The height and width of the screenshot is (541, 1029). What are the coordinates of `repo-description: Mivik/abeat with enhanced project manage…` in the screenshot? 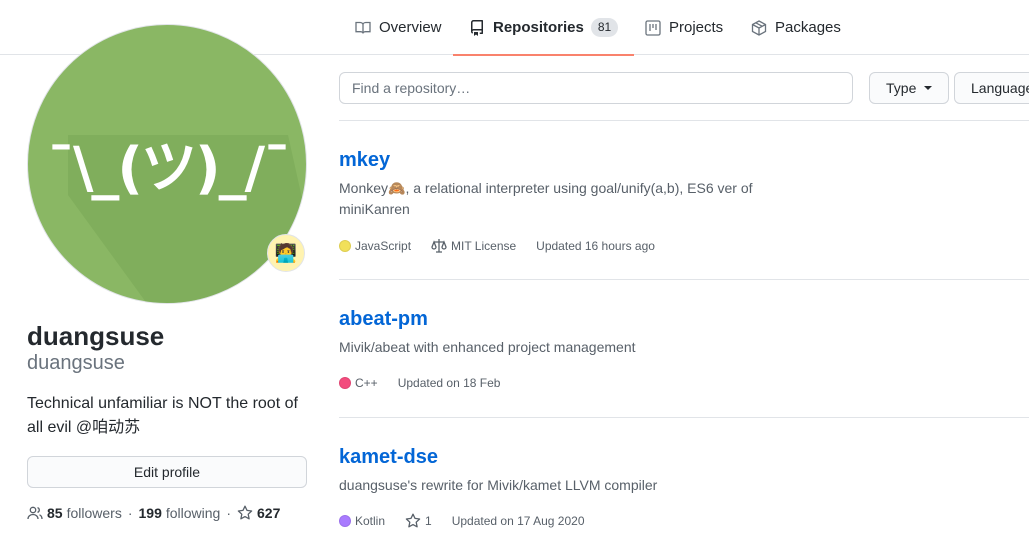 It's located at (487, 347).